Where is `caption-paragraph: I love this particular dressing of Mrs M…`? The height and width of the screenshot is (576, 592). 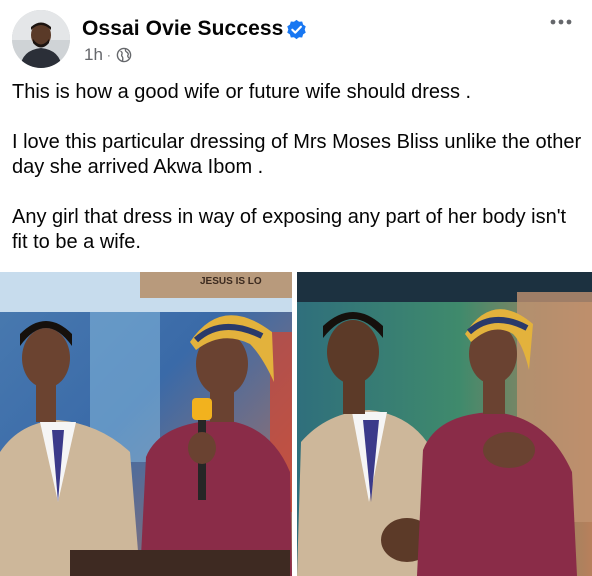 caption-paragraph: I love this particular dressing of Mrs M… is located at coordinates (297, 154).